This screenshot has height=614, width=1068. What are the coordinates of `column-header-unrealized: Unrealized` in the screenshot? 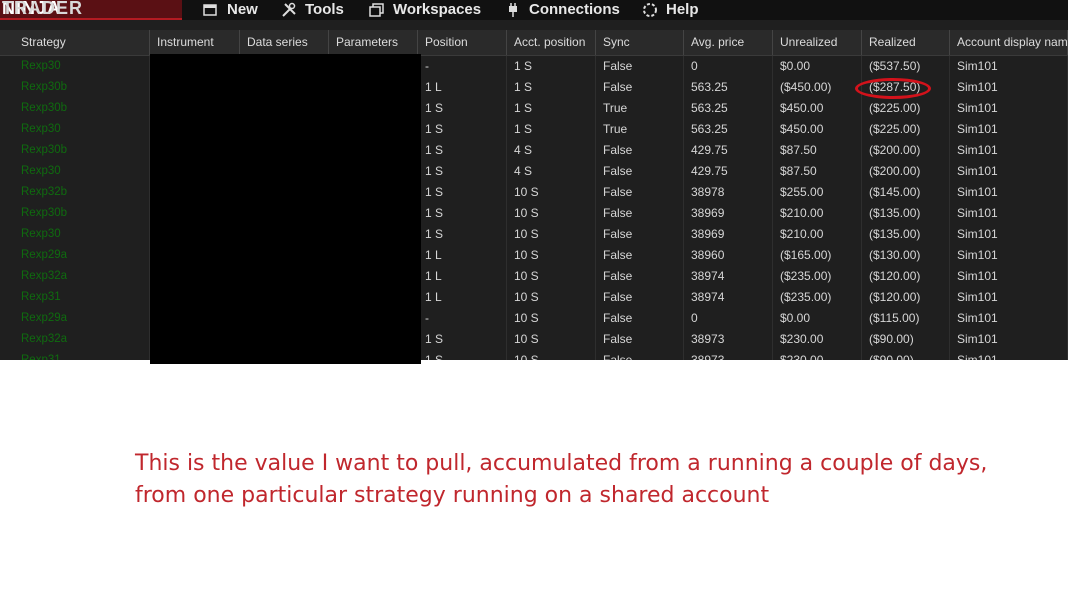 It's located at (817, 42).